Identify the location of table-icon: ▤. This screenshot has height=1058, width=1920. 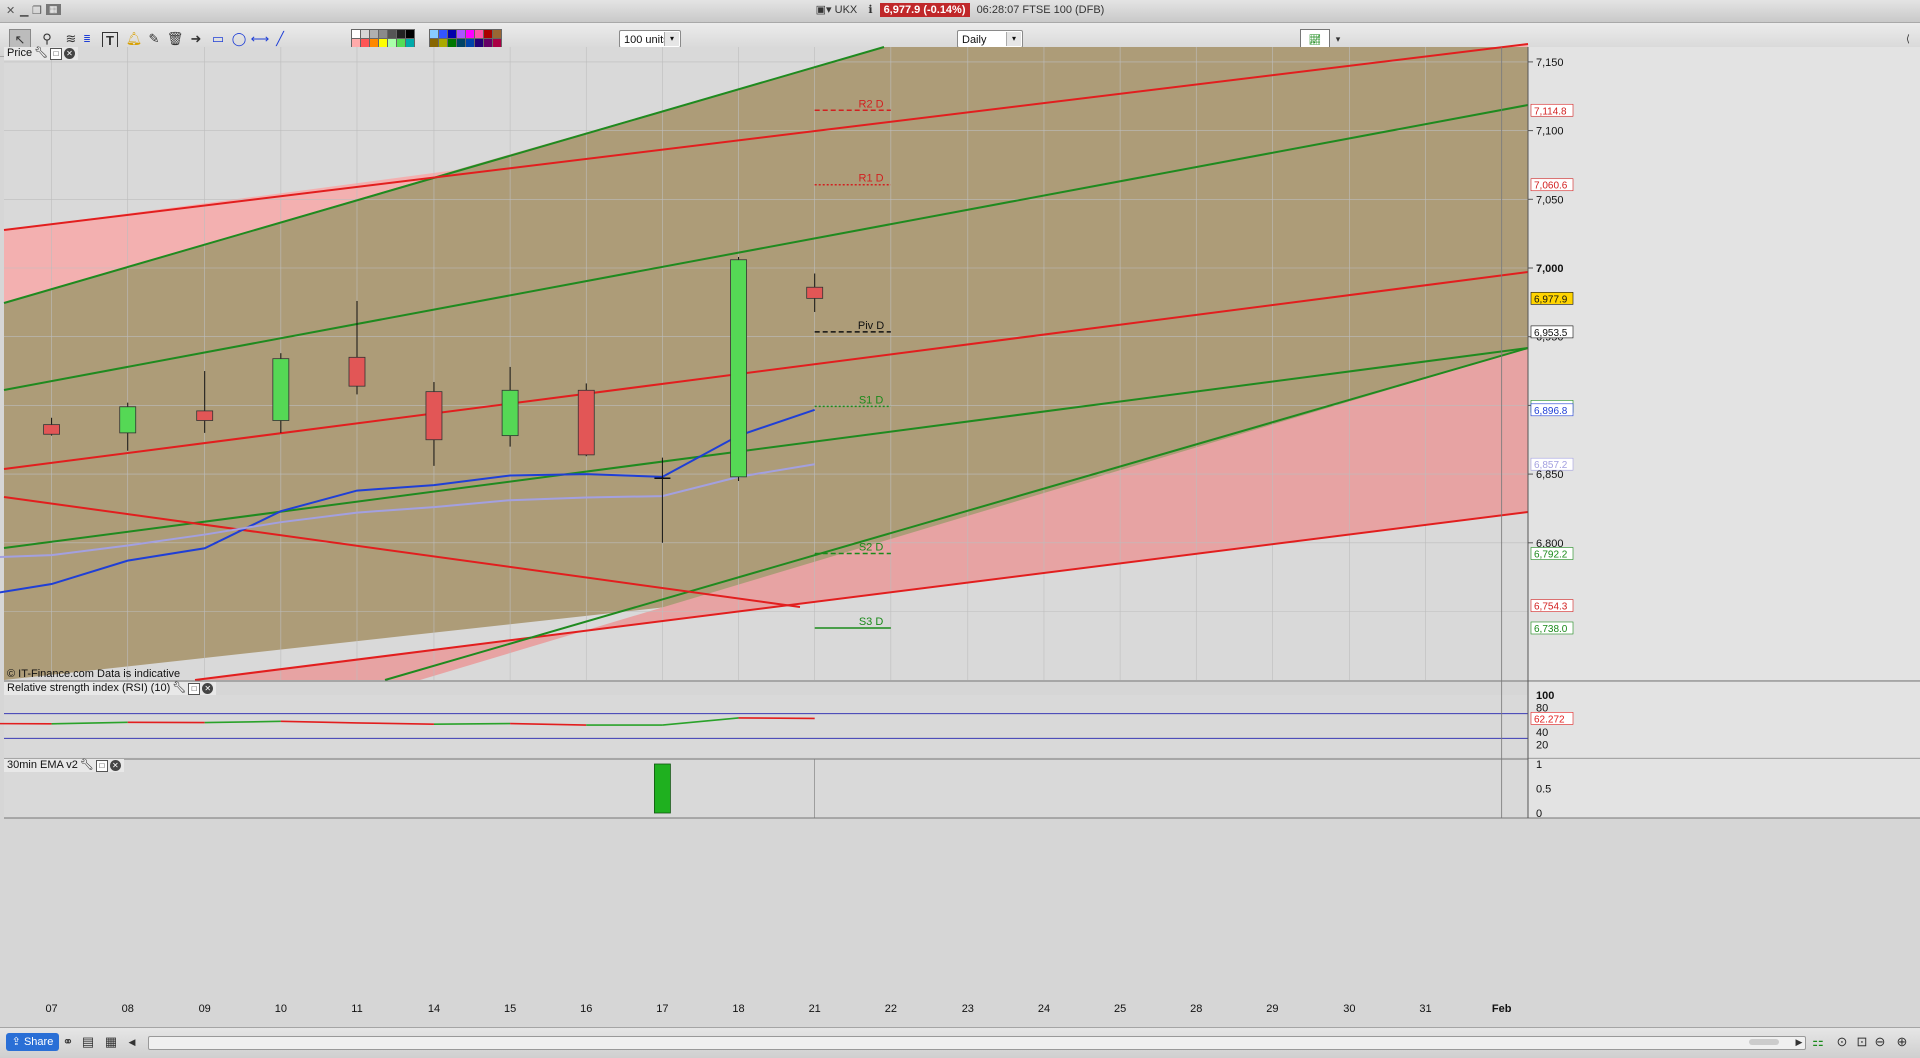
(88, 1042).